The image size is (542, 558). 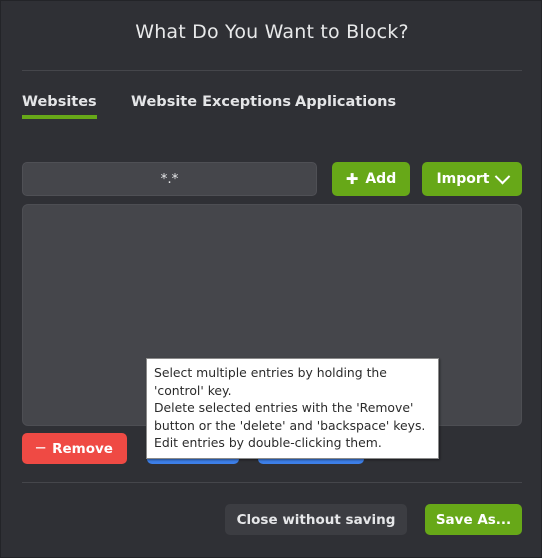 I want to click on tab-websites: Websites, so click(x=59, y=106).